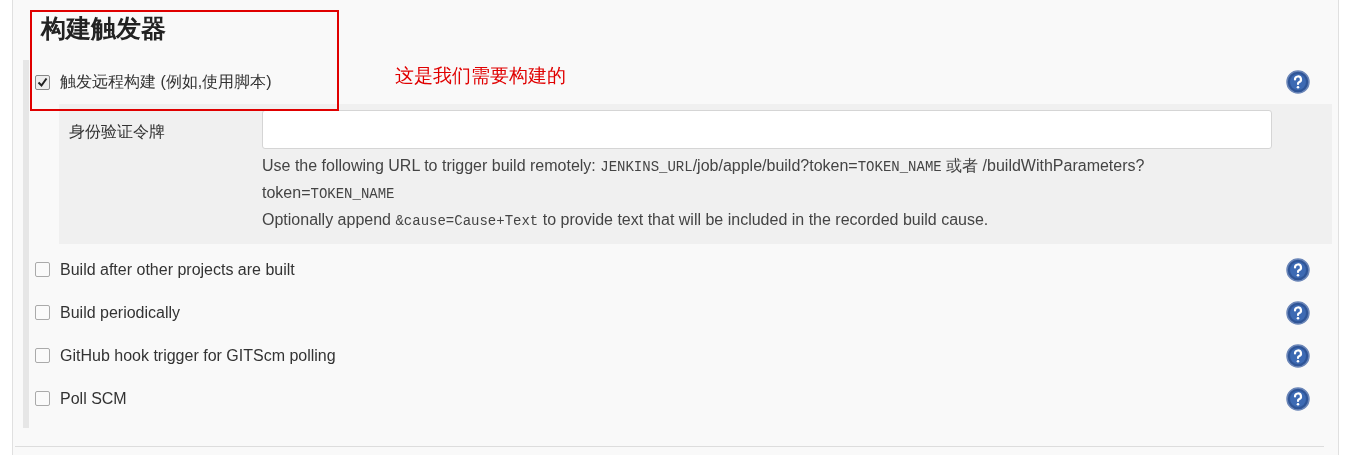  I want to click on annotation-text: 这是我们需要构建的, so click(480, 76).